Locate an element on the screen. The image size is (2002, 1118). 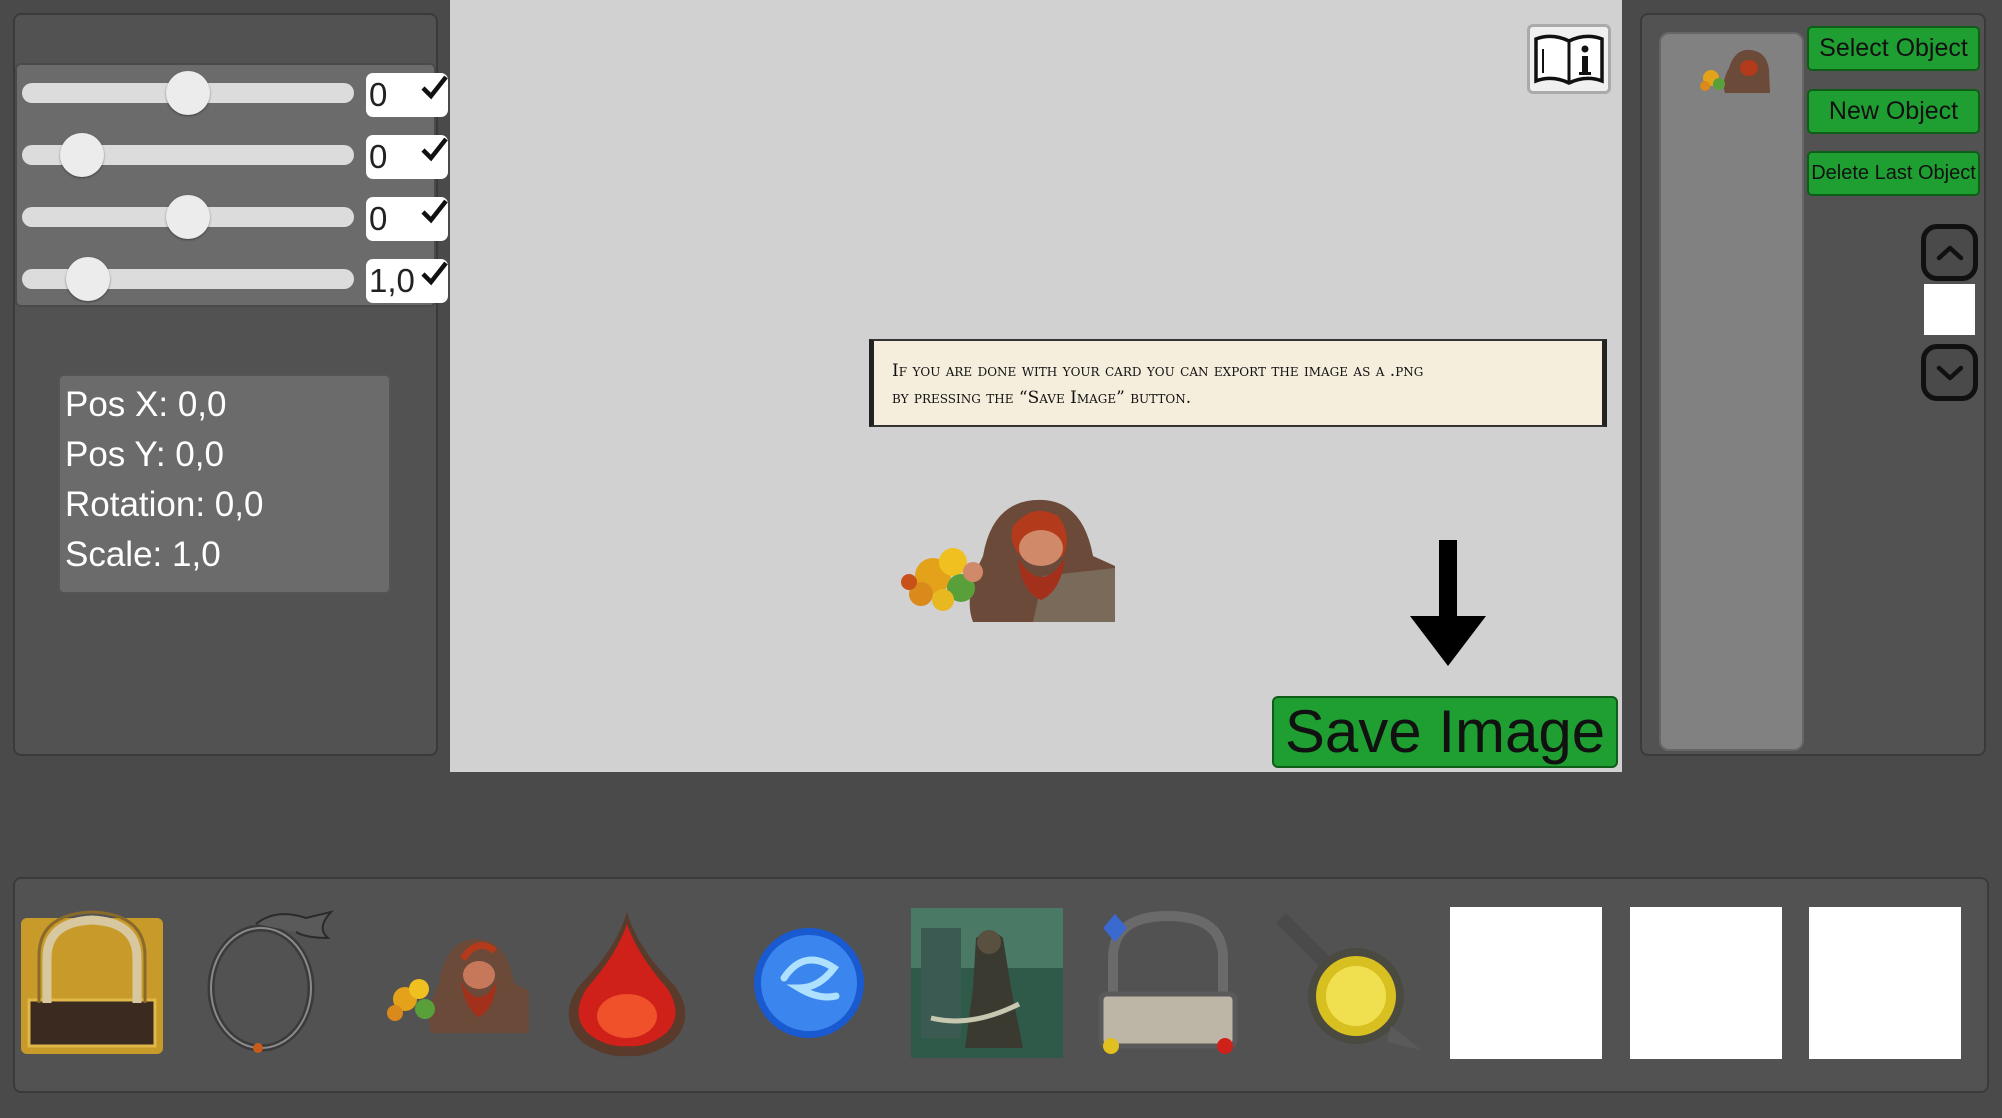
select-object-button: Select Object is located at coordinates (1893, 48).